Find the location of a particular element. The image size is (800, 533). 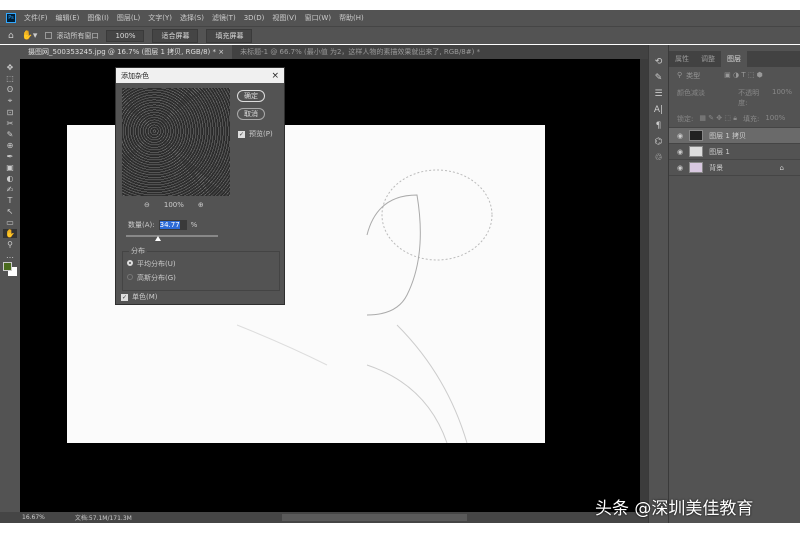

document-size: 文档:57.1M/171.3M is located at coordinates (103, 518).